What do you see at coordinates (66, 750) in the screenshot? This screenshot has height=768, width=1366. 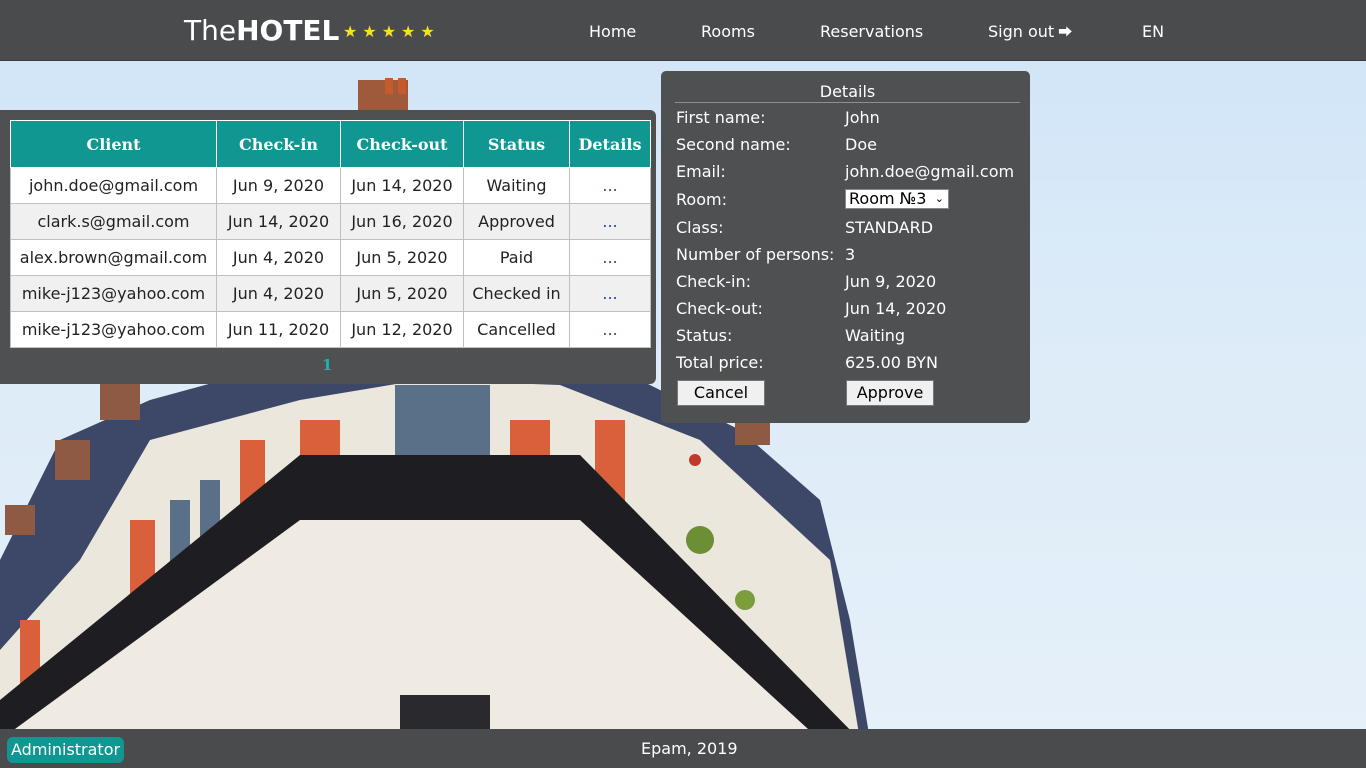 I see `role-badge: Administrator` at bounding box center [66, 750].